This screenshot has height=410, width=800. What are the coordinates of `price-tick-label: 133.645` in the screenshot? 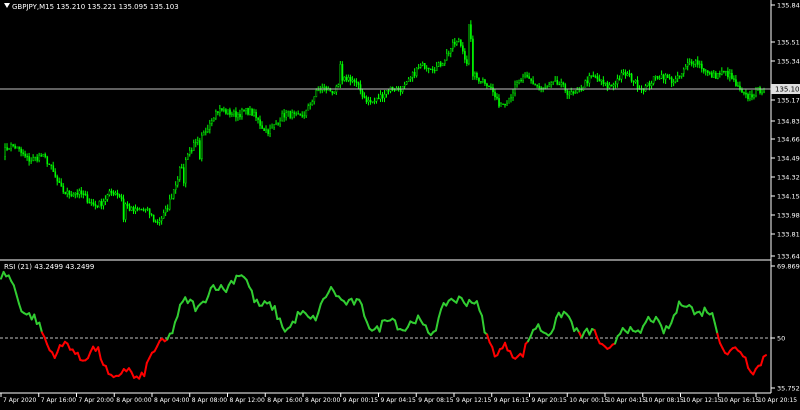 It's located at (788, 257).